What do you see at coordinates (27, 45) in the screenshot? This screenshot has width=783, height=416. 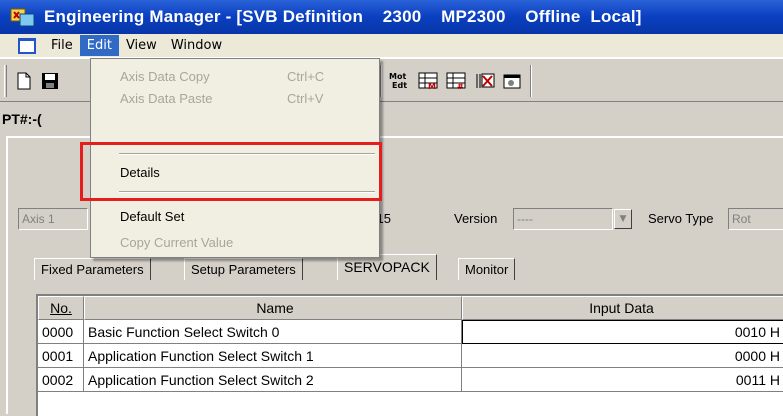 I see `mdi-window-icon` at bounding box center [27, 45].